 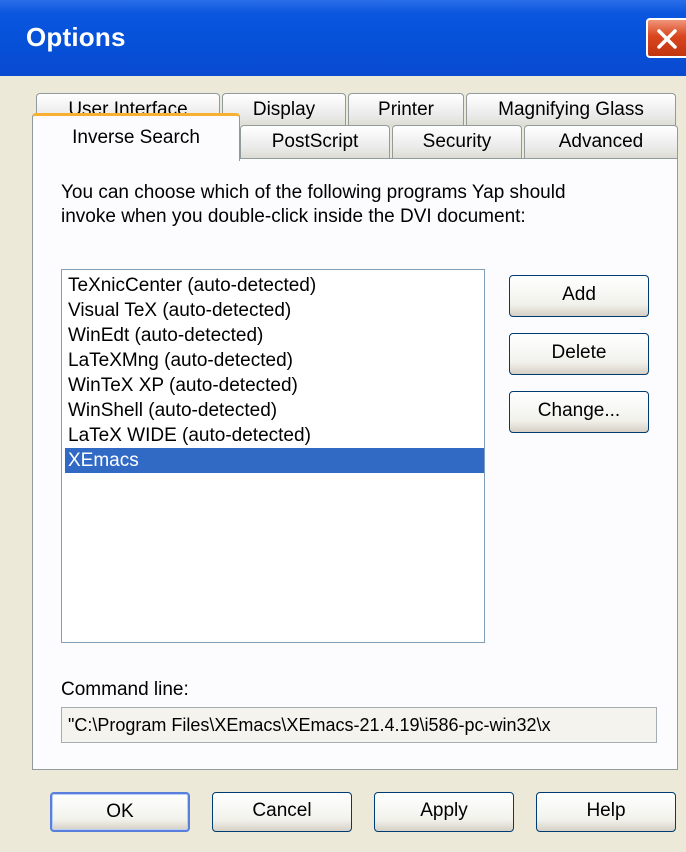 What do you see at coordinates (406, 110) in the screenshot?
I see `tab-printer: Printer` at bounding box center [406, 110].